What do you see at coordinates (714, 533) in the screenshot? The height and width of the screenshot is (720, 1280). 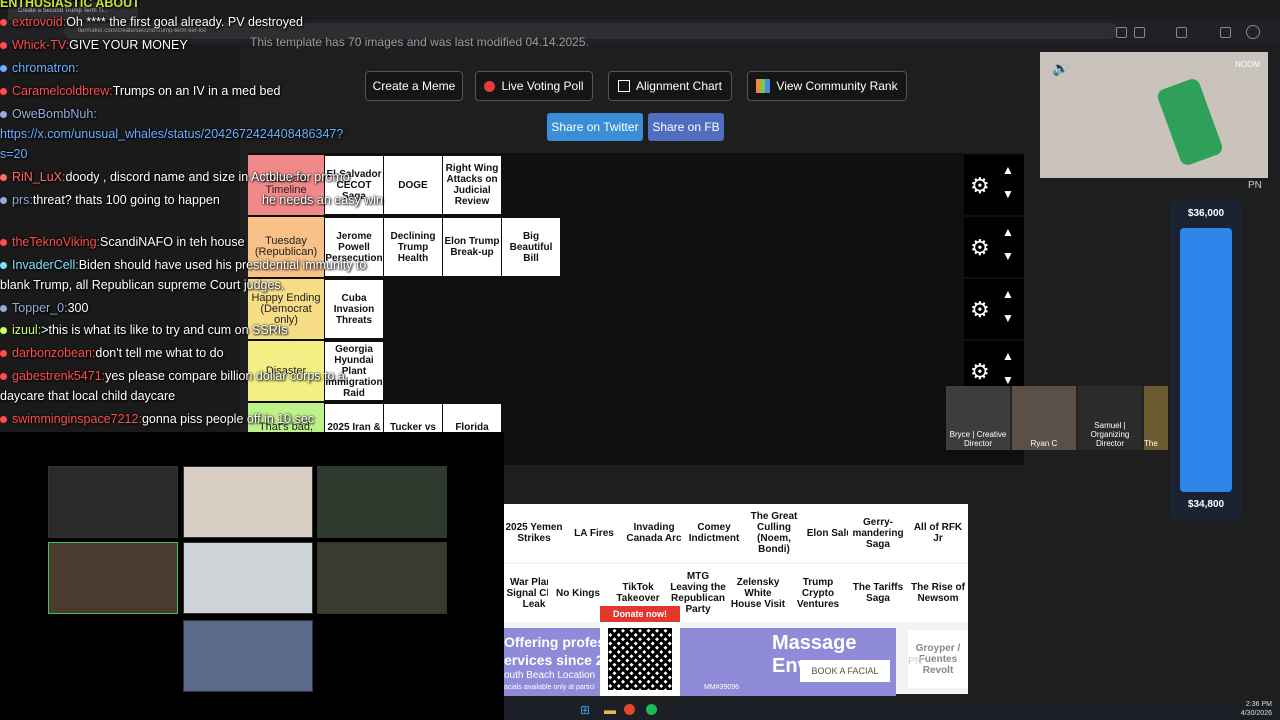 I see `pool-item: Comey Indictment` at bounding box center [714, 533].